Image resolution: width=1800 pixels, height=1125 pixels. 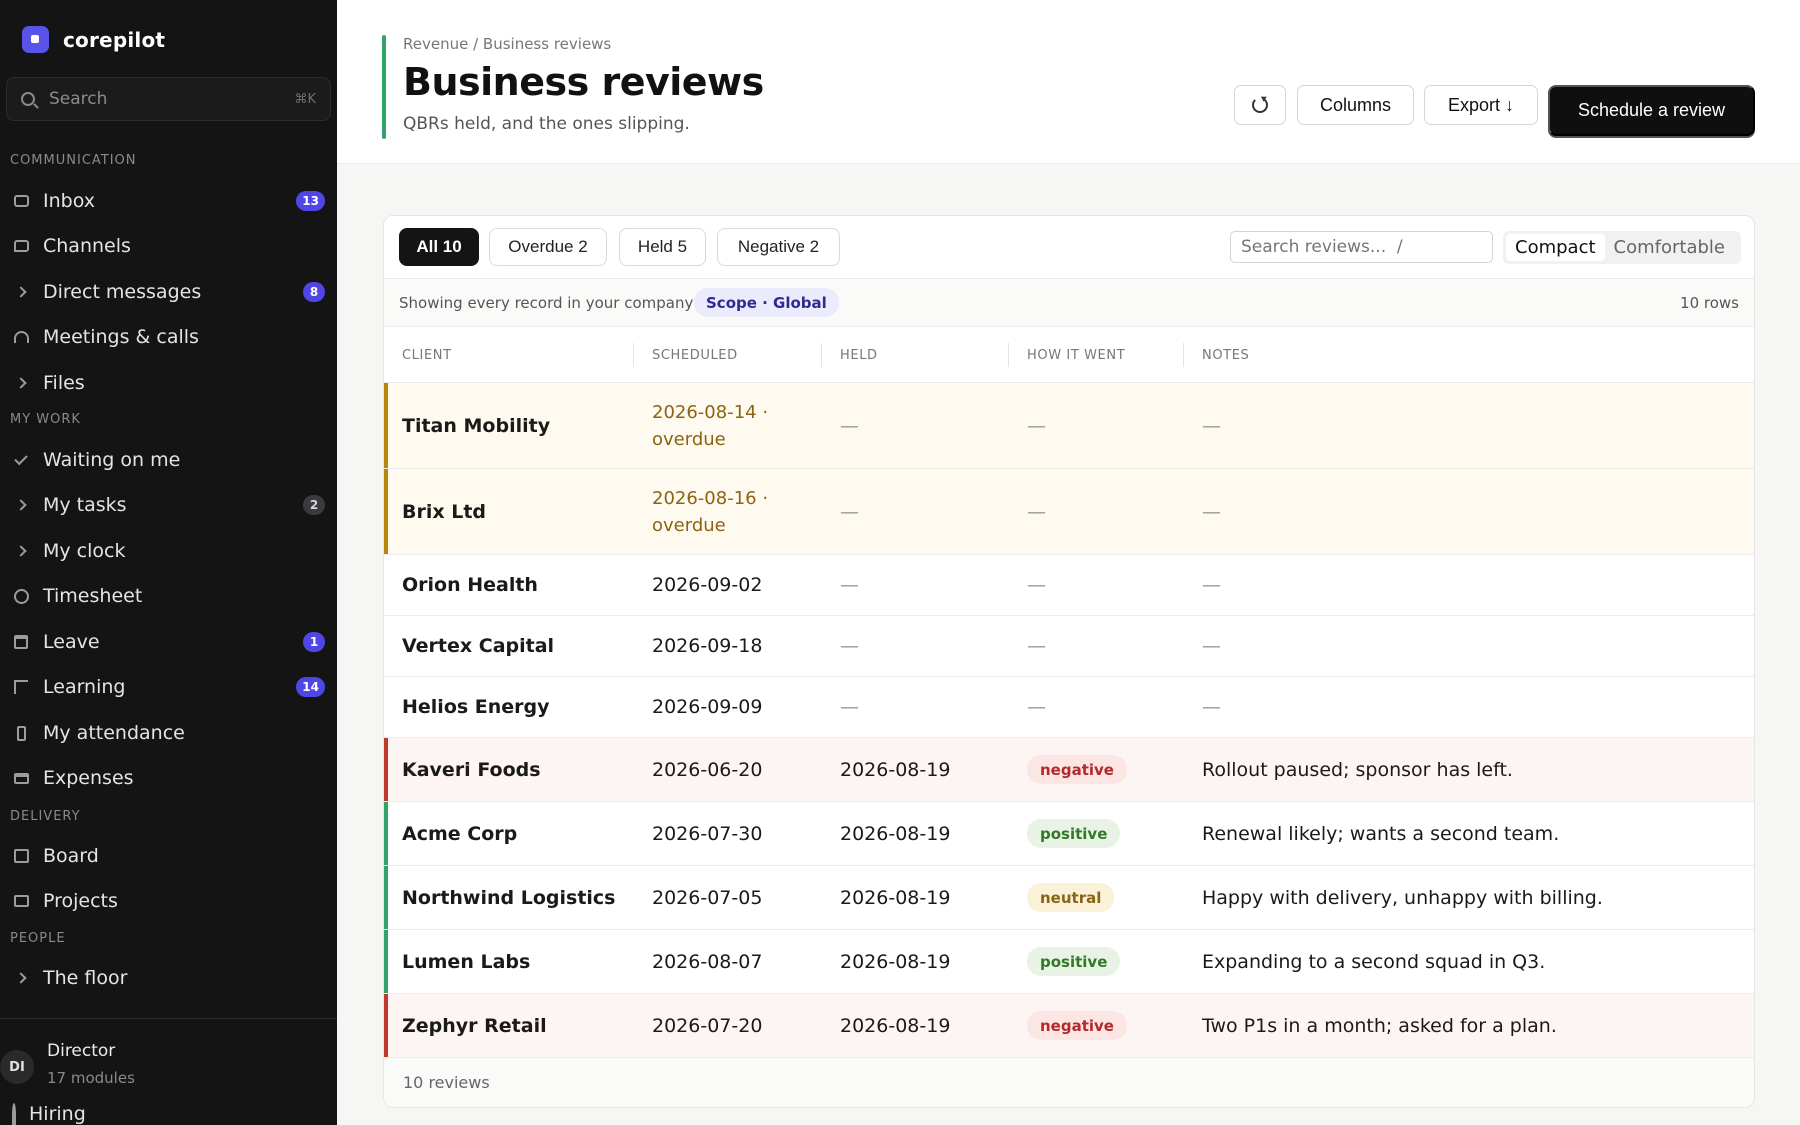 I want to click on filter-overdue: Overdue 2, so click(x=548, y=247).